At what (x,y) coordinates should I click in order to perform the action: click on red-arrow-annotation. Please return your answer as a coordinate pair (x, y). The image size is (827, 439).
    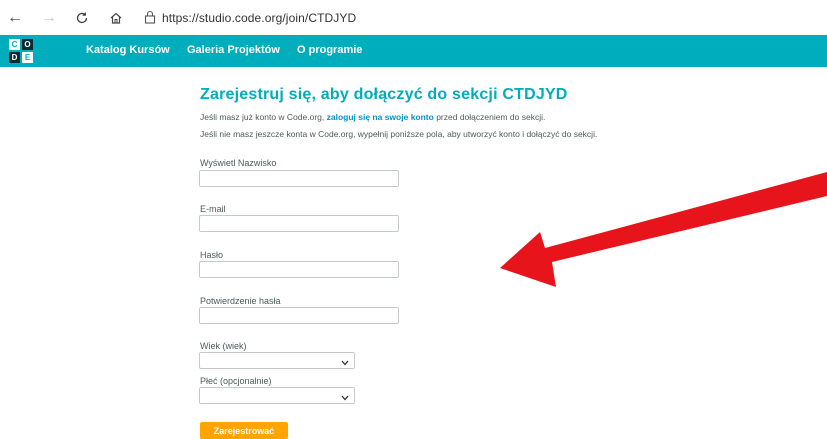
    Looking at the image, I should click on (663, 229).